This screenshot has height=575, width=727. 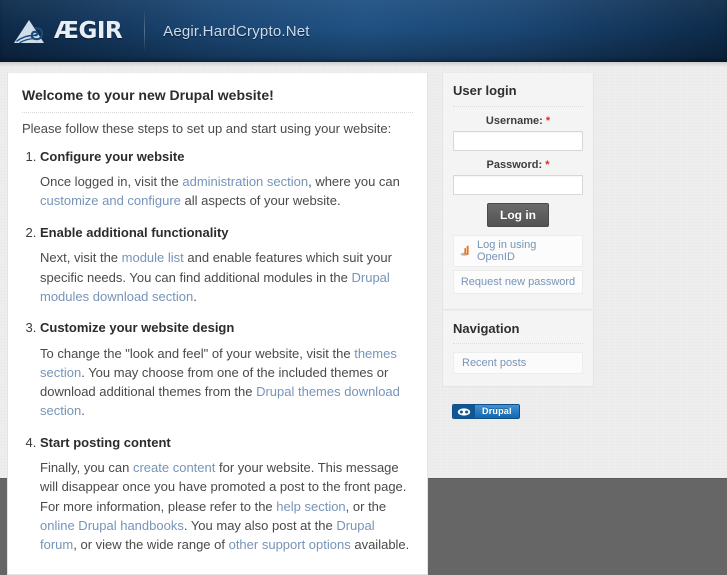 What do you see at coordinates (464, 250) in the screenshot?
I see `openid-icon` at bounding box center [464, 250].